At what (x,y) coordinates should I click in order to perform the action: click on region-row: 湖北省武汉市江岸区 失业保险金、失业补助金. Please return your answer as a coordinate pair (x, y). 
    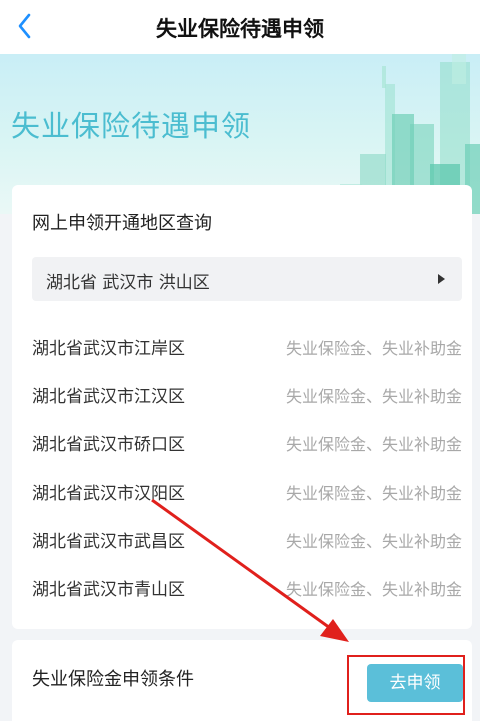
    Looking at the image, I should click on (247, 345).